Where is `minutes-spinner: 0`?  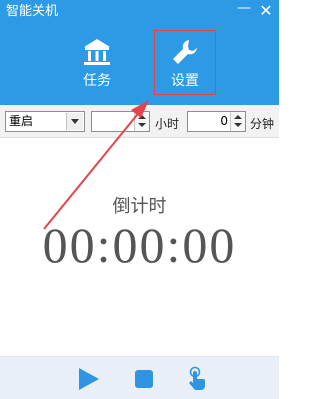 minutes-spinner: 0 is located at coordinates (216, 121).